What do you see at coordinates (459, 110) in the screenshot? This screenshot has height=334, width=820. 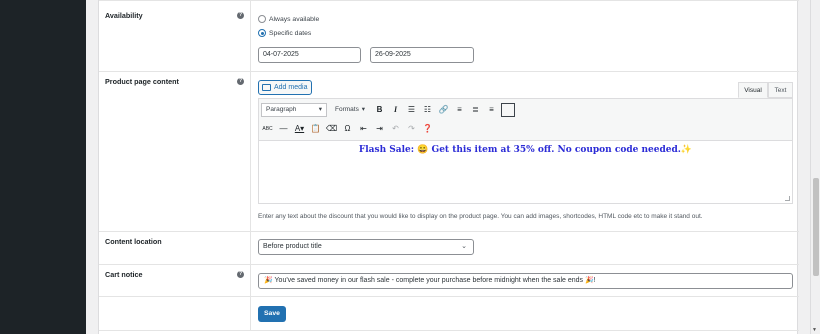 I see `align-left-icon: ≡` at bounding box center [459, 110].